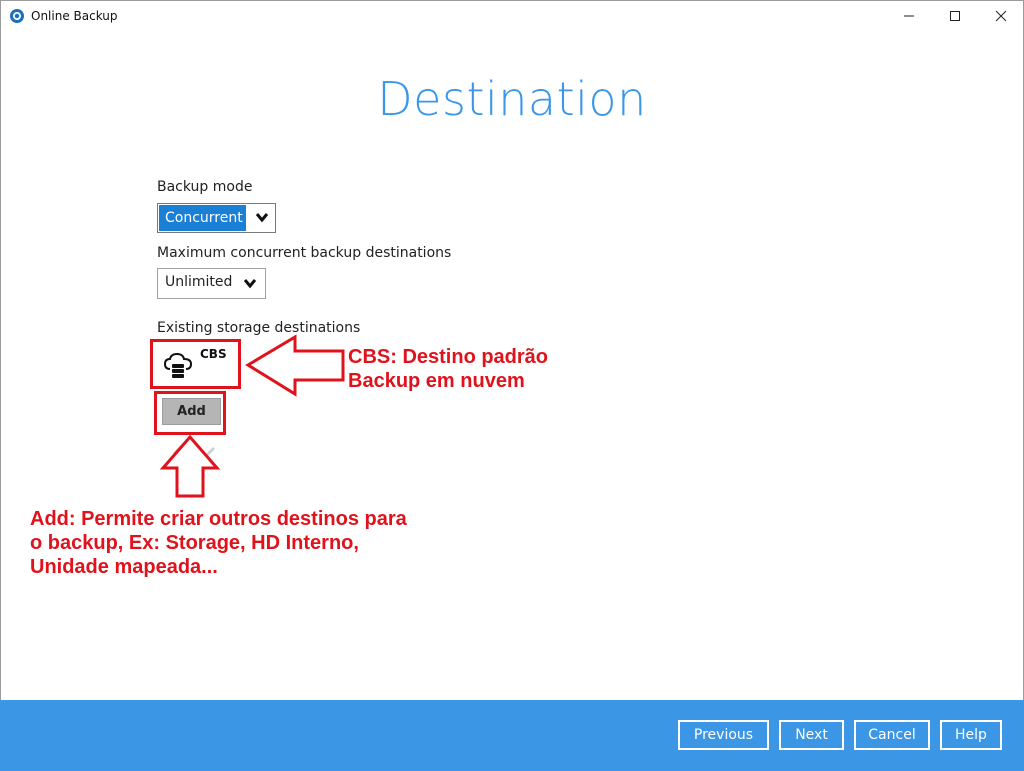 This screenshot has height=771, width=1024. I want to click on annotation-cbs-line1: CBS: Destino padrão, so click(448, 357).